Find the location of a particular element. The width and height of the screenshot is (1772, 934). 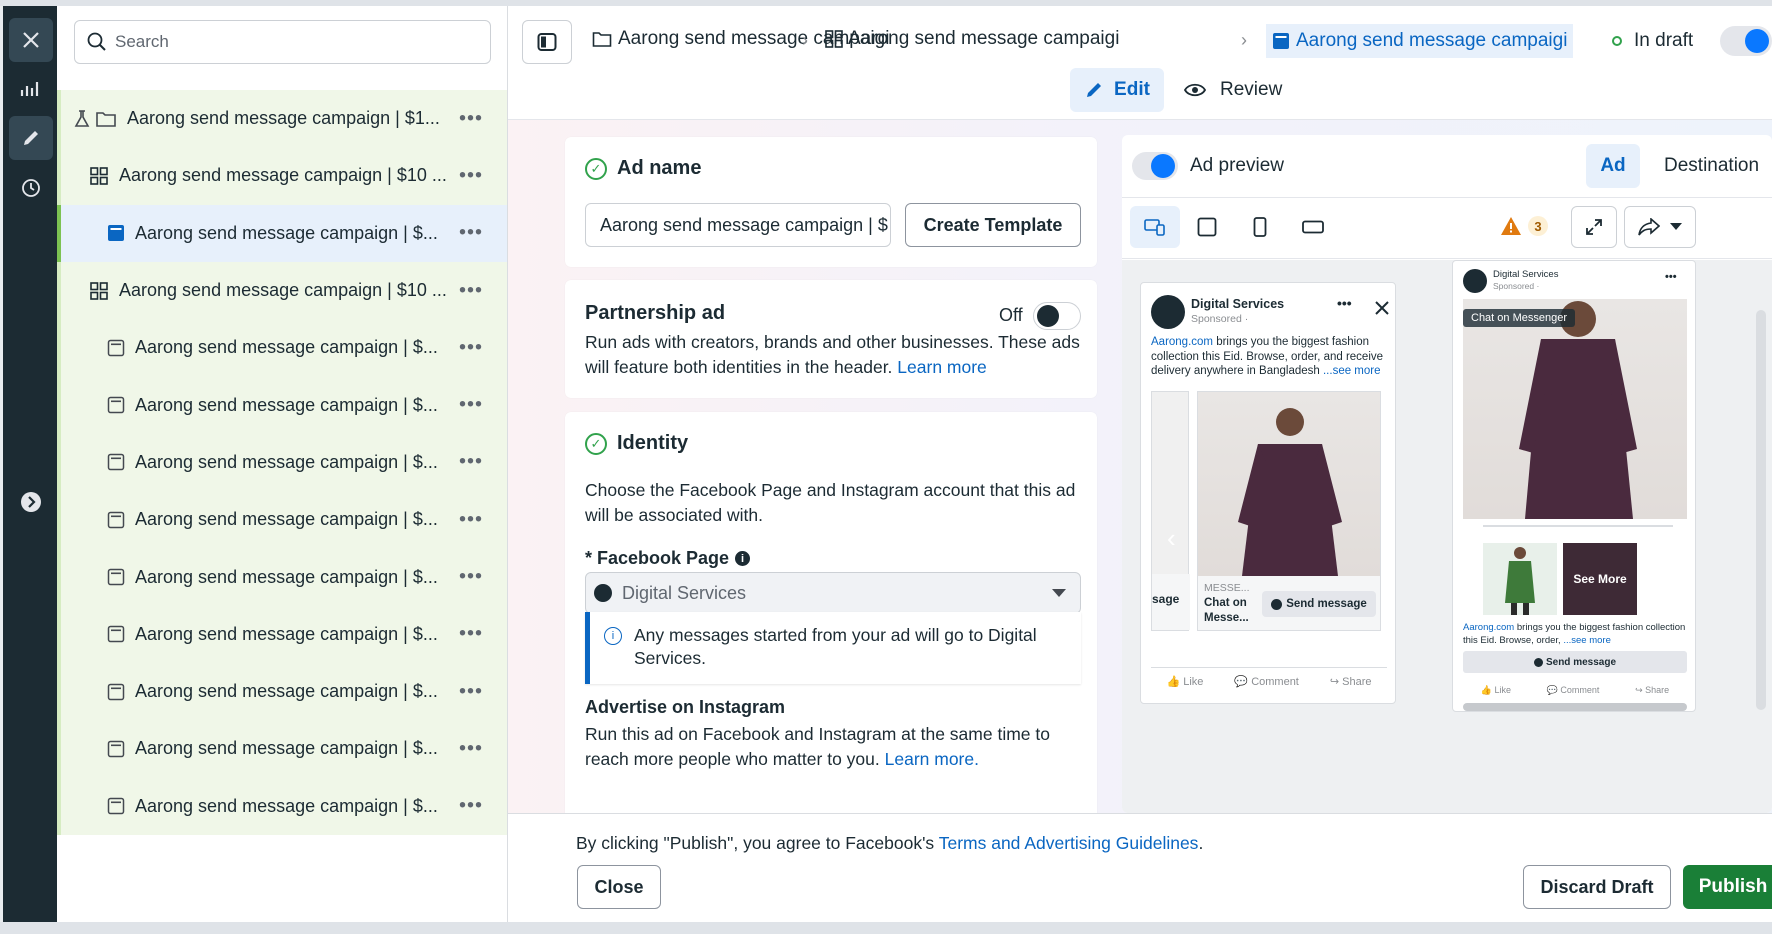

ad-name-input: Aarong send message campaign | $ is located at coordinates (738, 225).